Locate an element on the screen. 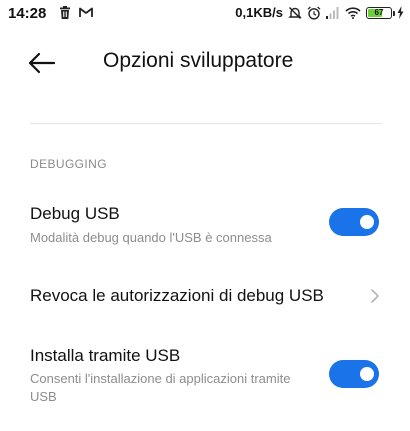 The image size is (410, 431). setting-title: Revoca le autorizzazioni di debug USB is located at coordinates (177, 295).